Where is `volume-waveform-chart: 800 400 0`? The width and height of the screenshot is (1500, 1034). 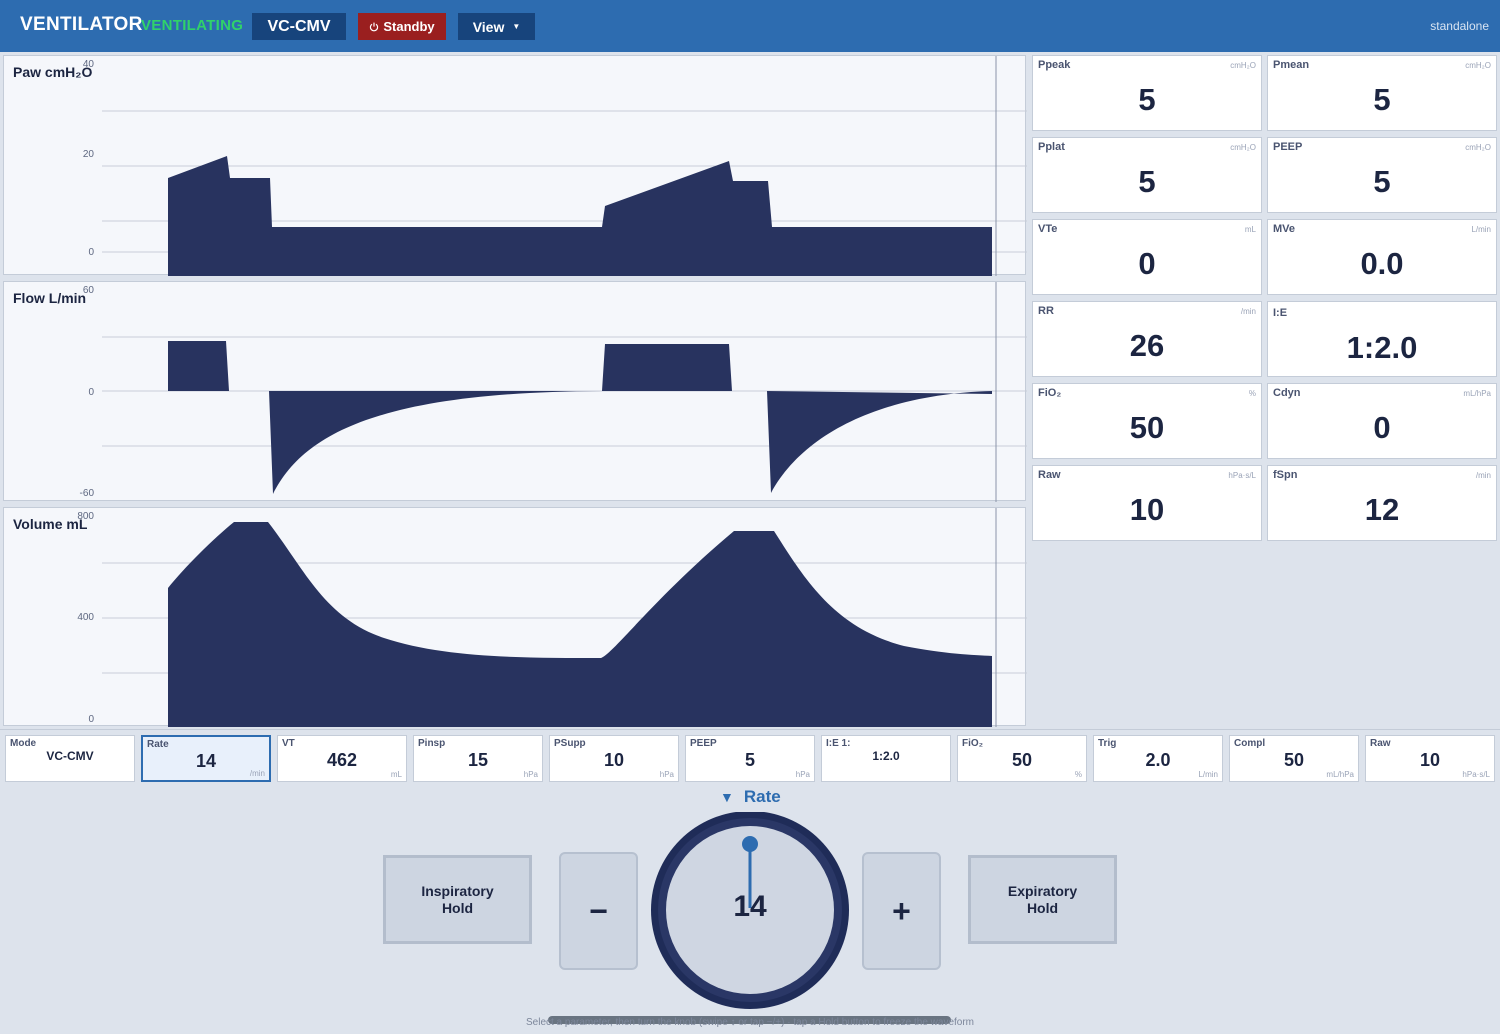 volume-waveform-chart: 800 400 0 is located at coordinates (552, 617).